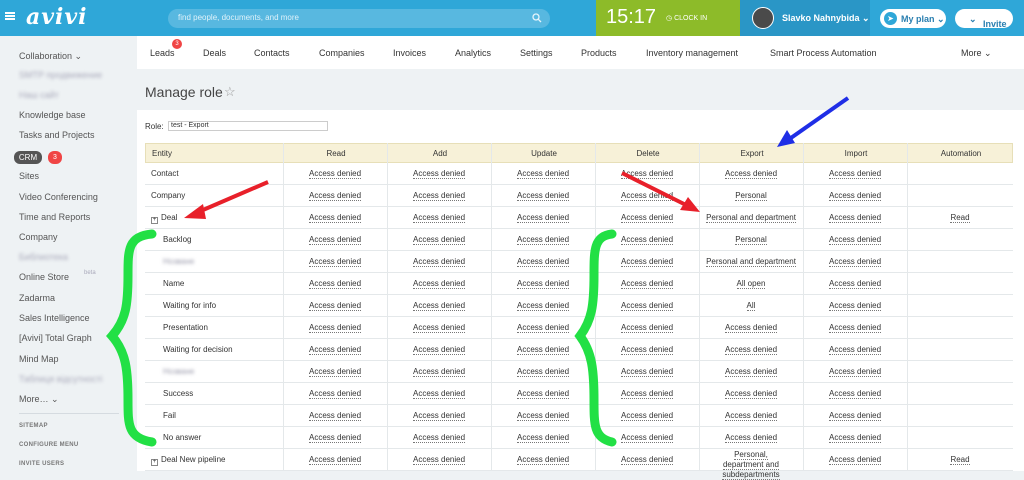 The height and width of the screenshot is (480, 1024). Describe the element at coordinates (686, 18) in the screenshot. I see `clock-in-label: ◷ CLOCK IN` at that location.